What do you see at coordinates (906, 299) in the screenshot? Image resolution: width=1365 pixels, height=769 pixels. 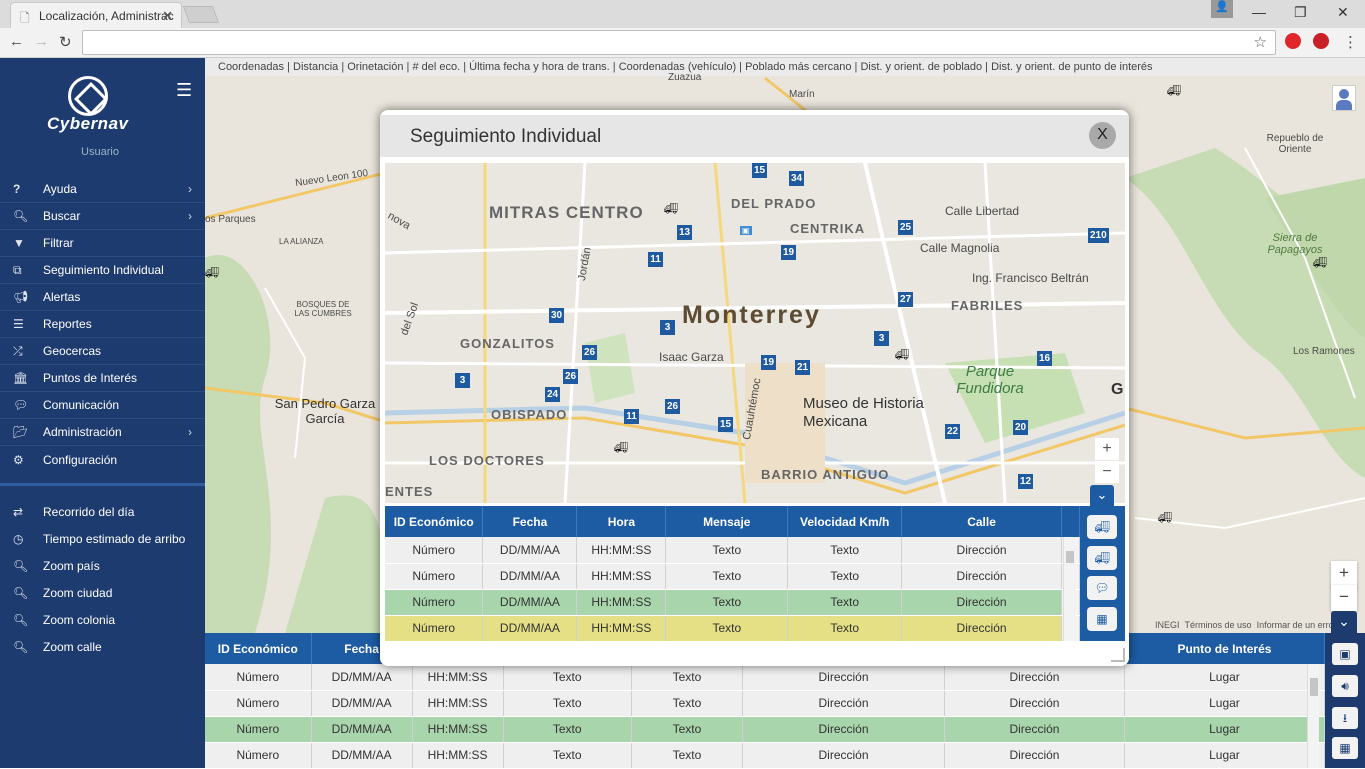 I see `vehicle-badge: 27` at bounding box center [906, 299].